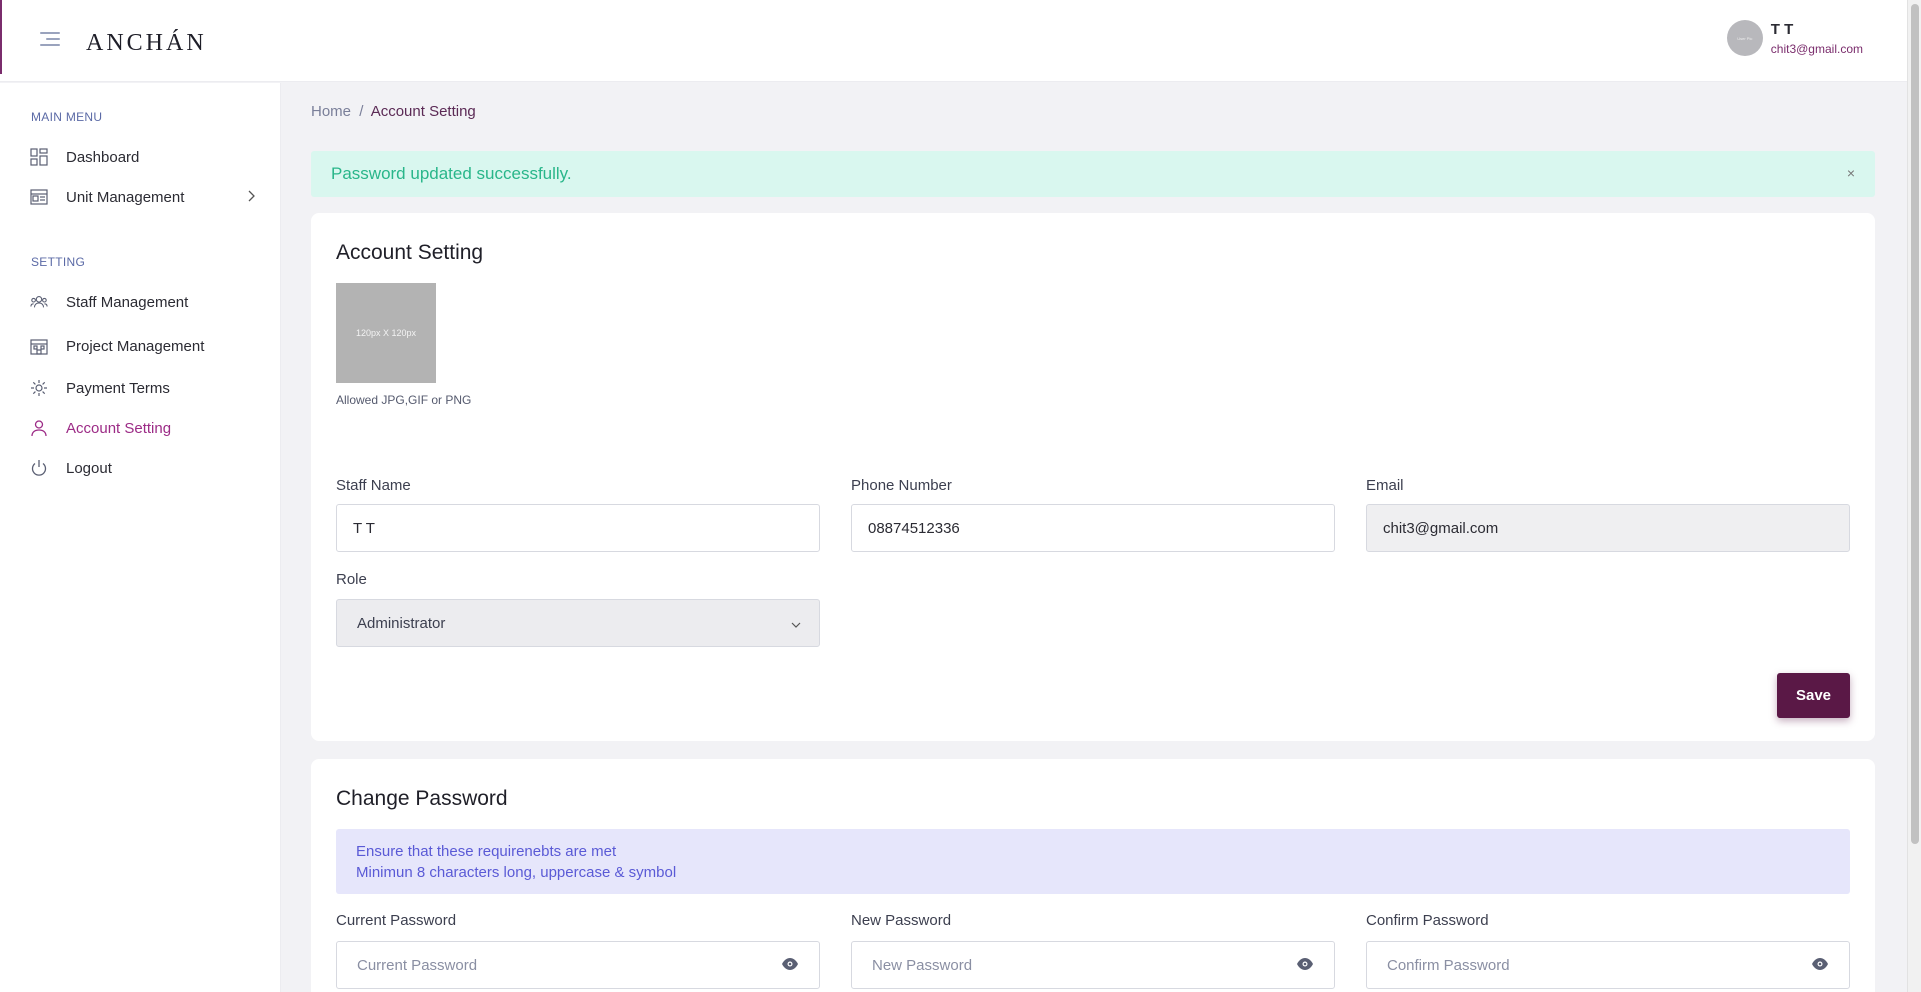 Image resolution: width=1921 pixels, height=992 pixels. I want to click on phone-number-field: 08874512336, so click(1093, 528).